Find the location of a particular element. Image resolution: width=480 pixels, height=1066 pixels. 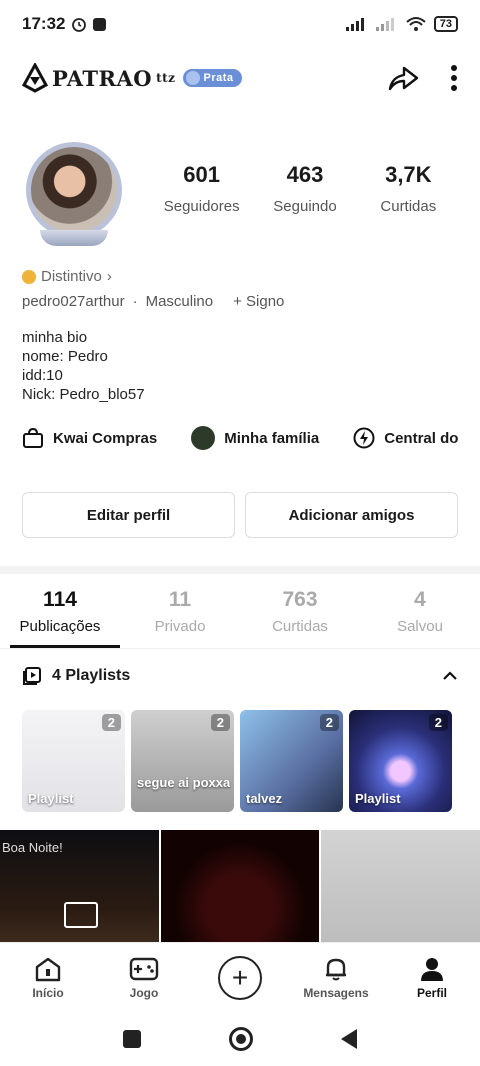

status-bar: 17:32 73 is located at coordinates (240, 24).